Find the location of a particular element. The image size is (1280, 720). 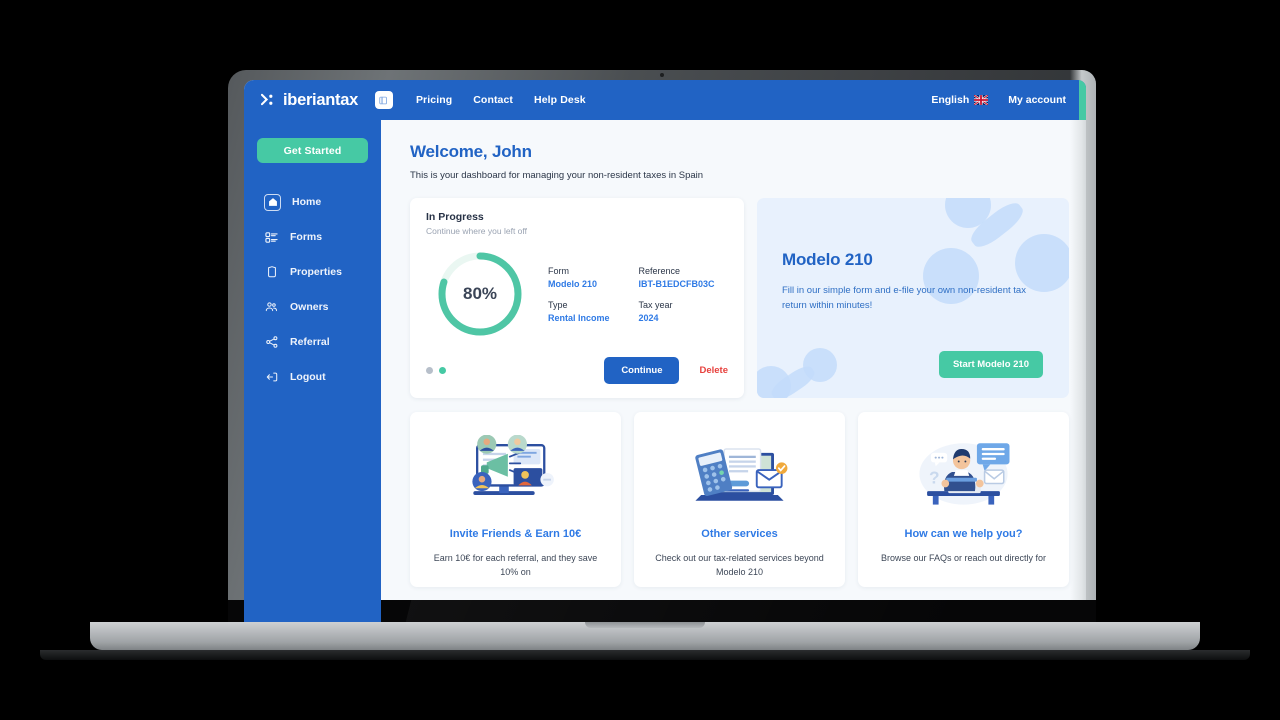

sidebar-label-owners: Owners is located at coordinates (309, 307).